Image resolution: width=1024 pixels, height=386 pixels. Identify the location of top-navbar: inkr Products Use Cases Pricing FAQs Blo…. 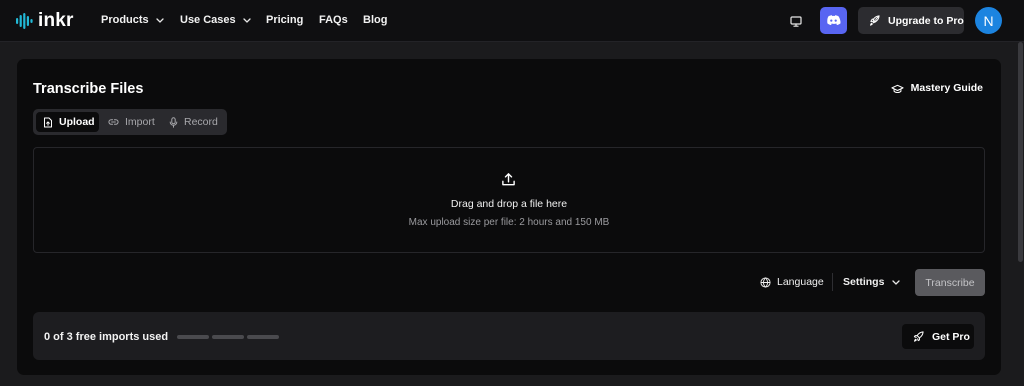
(512, 21).